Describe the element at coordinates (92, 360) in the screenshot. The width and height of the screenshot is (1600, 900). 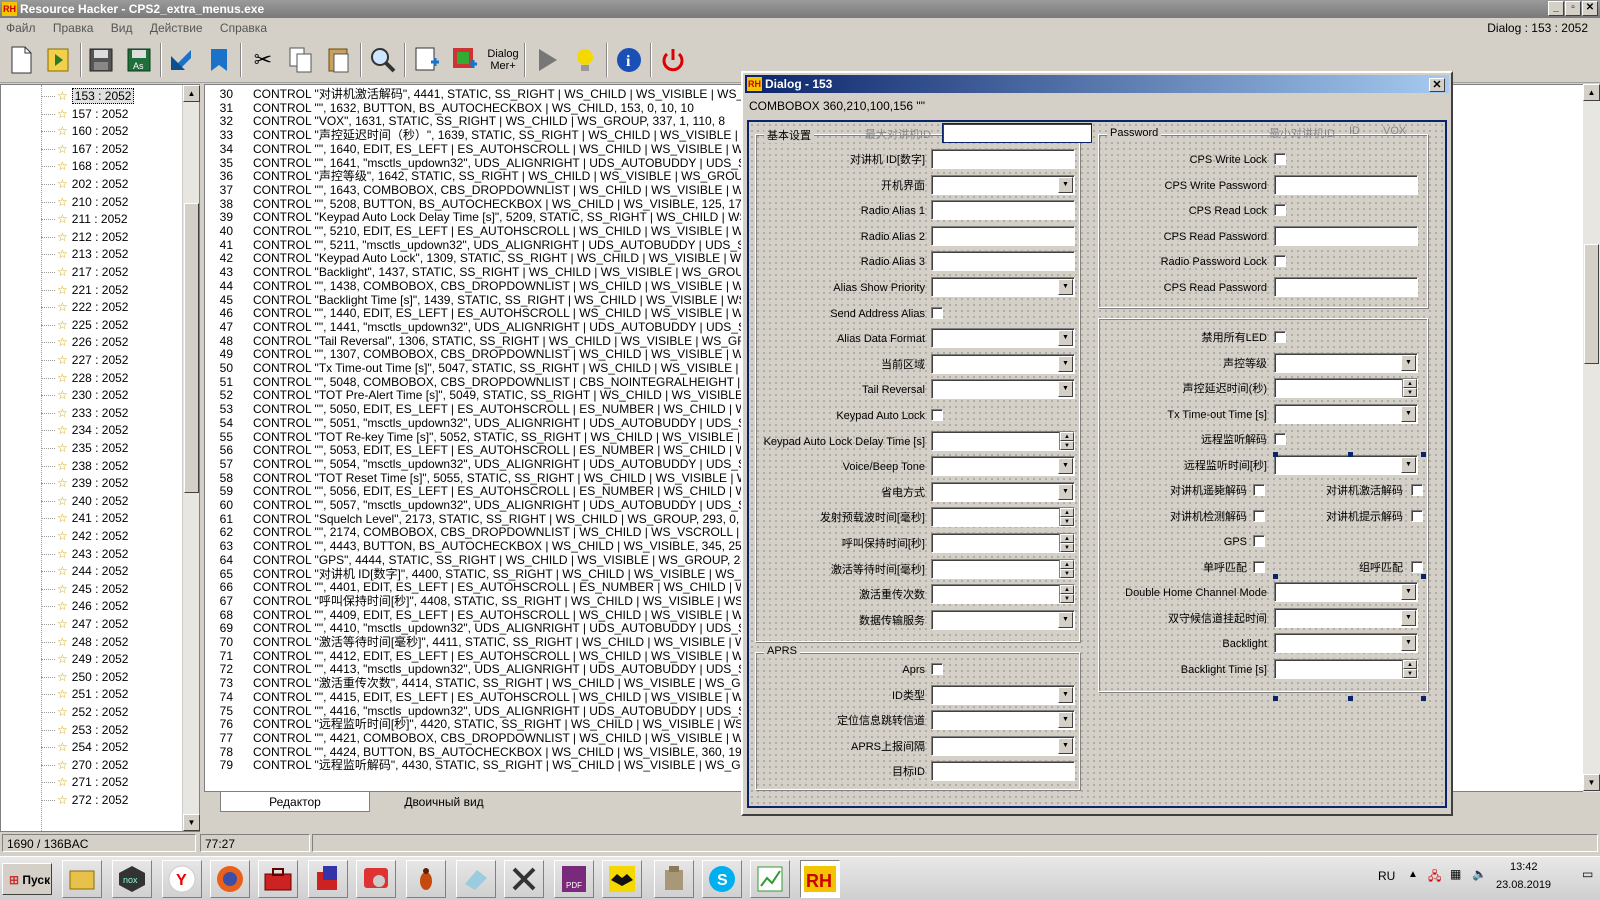
I see `tree-item: ☆ 227 : 2052` at that location.